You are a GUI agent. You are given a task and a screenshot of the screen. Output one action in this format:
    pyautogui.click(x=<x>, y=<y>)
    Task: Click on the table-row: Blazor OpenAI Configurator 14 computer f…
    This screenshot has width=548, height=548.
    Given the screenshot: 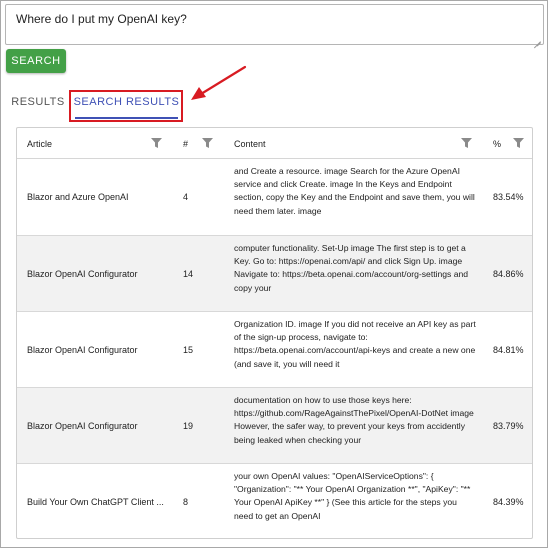 What is the action you would take?
    pyautogui.click(x=274, y=274)
    